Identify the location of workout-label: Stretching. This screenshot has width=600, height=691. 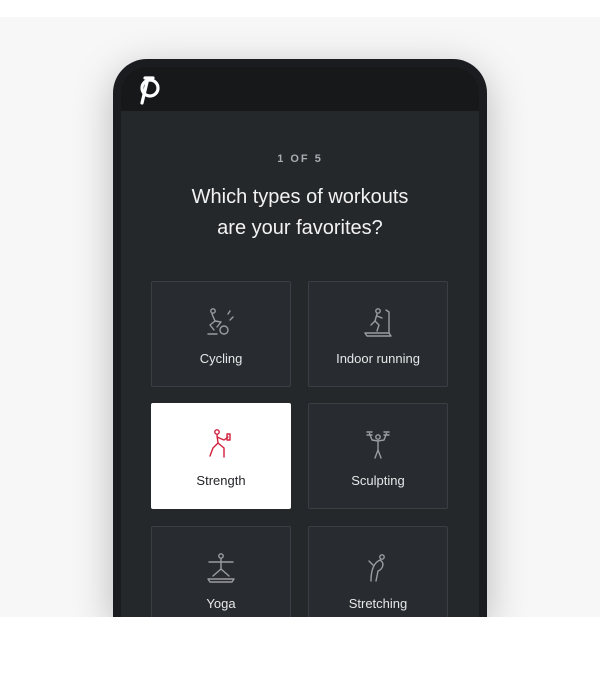
(378, 603).